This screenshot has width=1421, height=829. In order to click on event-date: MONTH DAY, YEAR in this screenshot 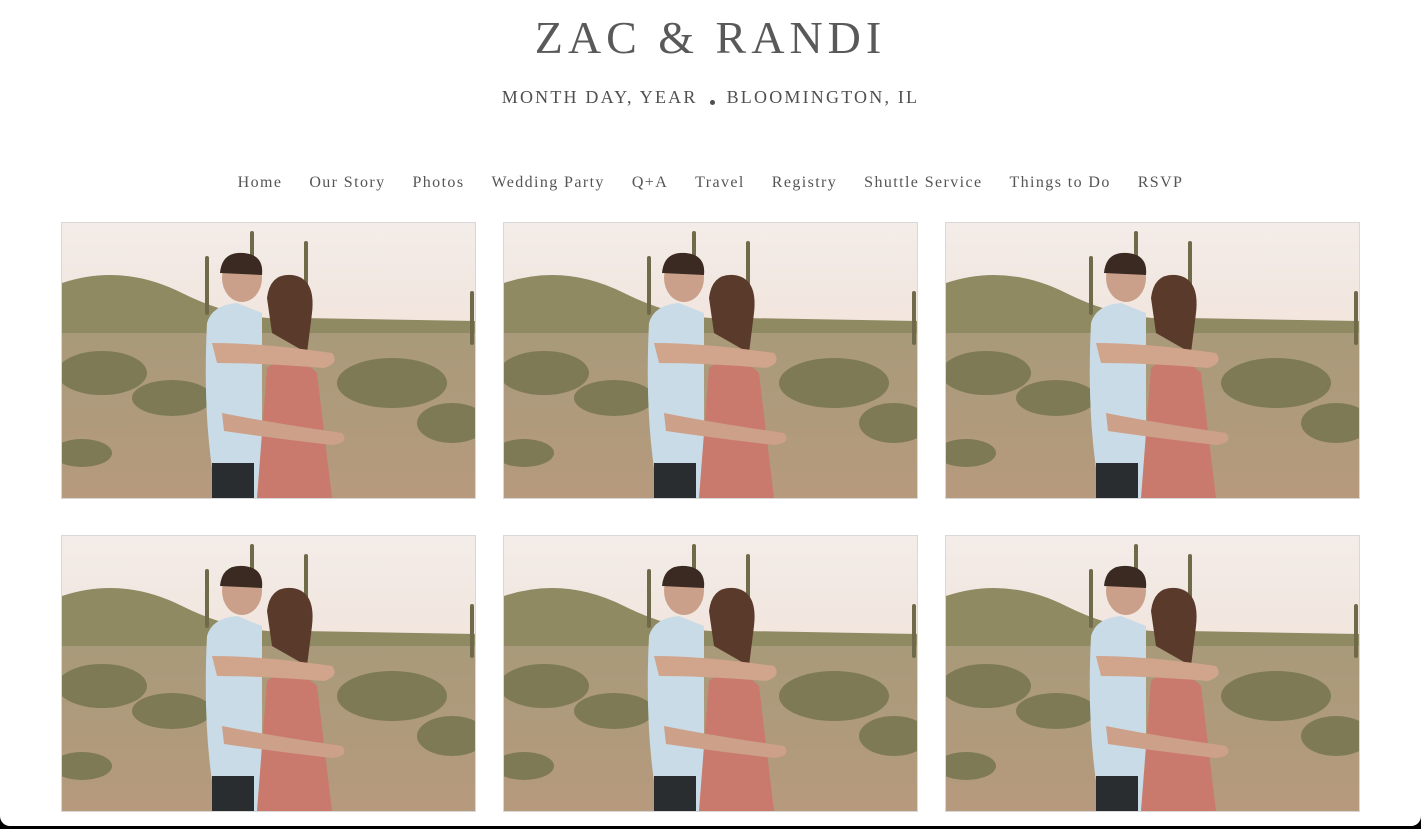, I will do `click(599, 97)`.